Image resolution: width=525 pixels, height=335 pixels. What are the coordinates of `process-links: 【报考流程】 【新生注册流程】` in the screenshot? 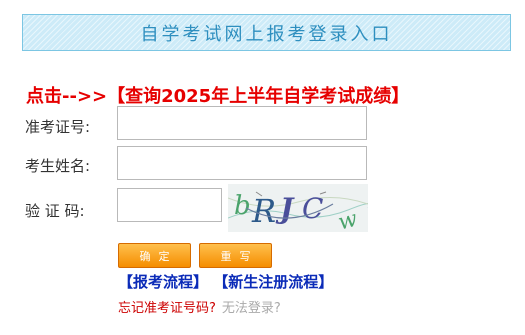 It's located at (225, 281).